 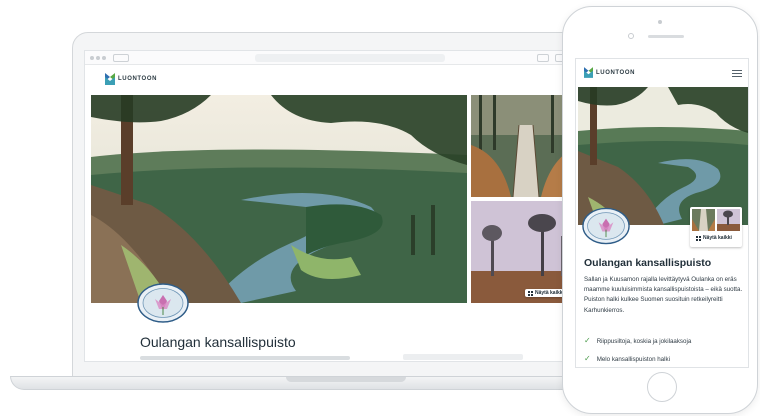 I want to click on site-logo: LUONTOON, so click(x=131, y=79).